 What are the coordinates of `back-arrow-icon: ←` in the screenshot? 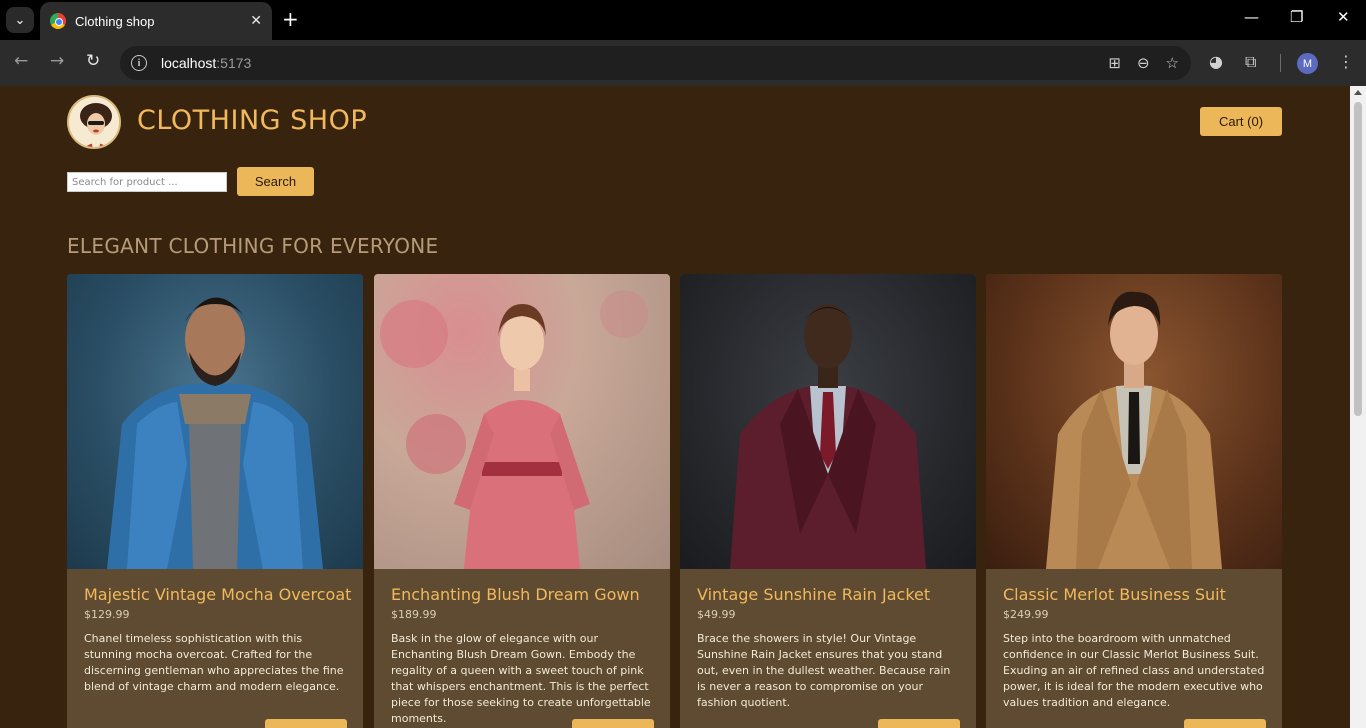 It's located at (21, 61).